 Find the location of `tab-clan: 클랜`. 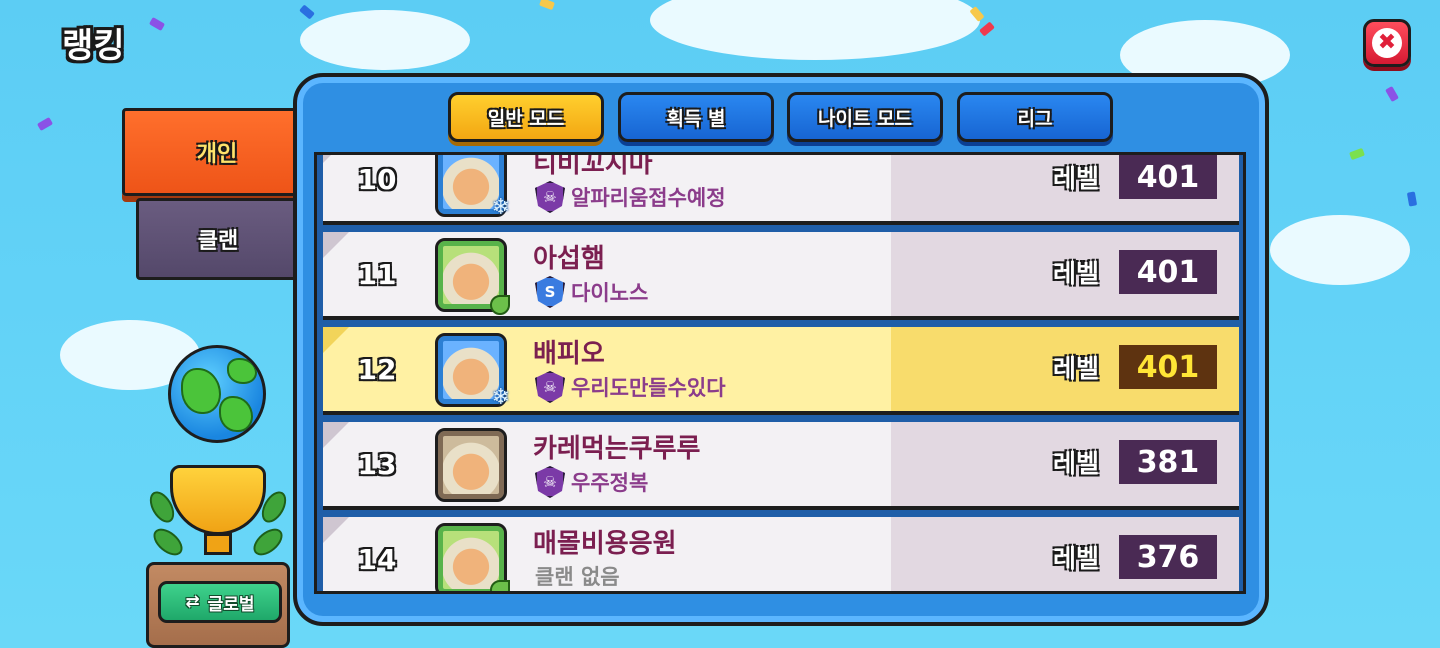

tab-clan: 클랜 is located at coordinates (218, 239).